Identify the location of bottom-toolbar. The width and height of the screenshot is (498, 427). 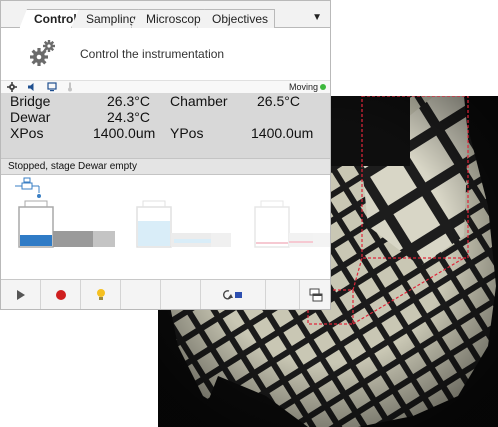
(165, 294).